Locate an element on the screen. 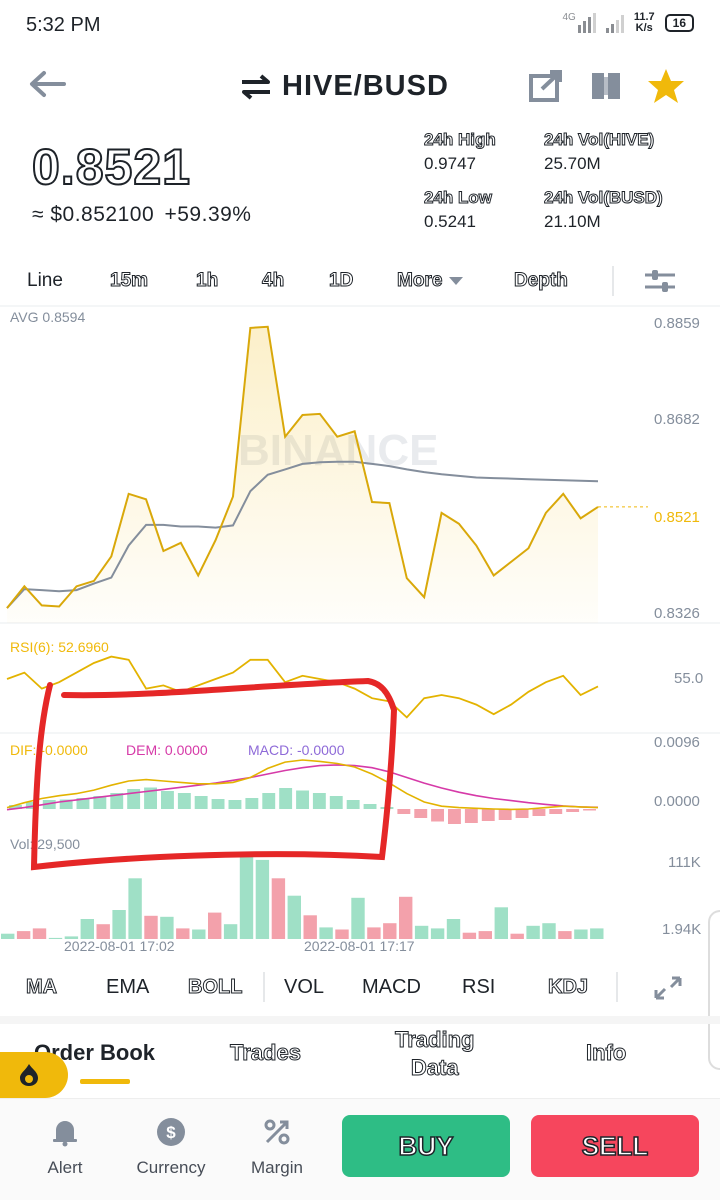 This screenshot has width=720, height=1200. net-speed: 11.7 K/s is located at coordinates (644, 22).